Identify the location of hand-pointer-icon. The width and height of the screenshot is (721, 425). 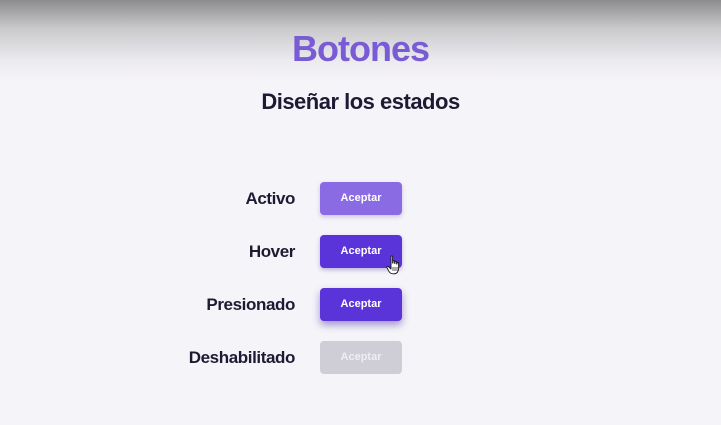
(393, 265).